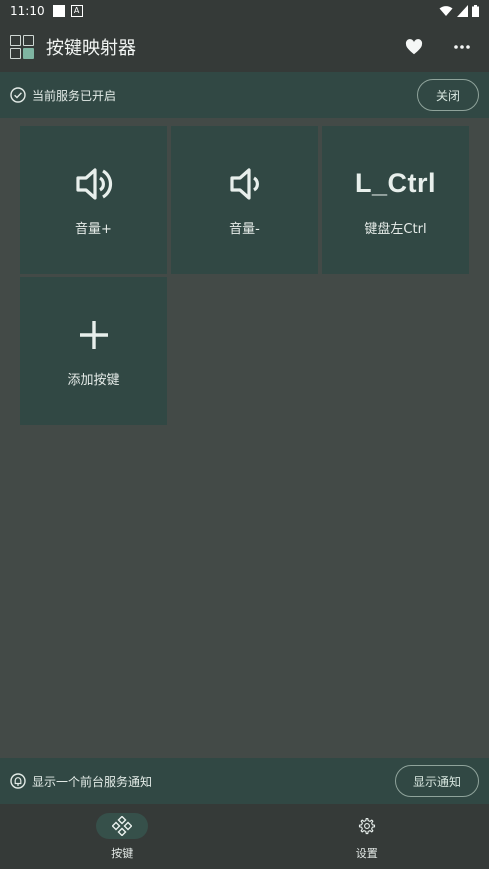 This screenshot has height=869, width=489. Describe the element at coordinates (448, 95) in the screenshot. I see `close-service-button: 关闭` at that location.